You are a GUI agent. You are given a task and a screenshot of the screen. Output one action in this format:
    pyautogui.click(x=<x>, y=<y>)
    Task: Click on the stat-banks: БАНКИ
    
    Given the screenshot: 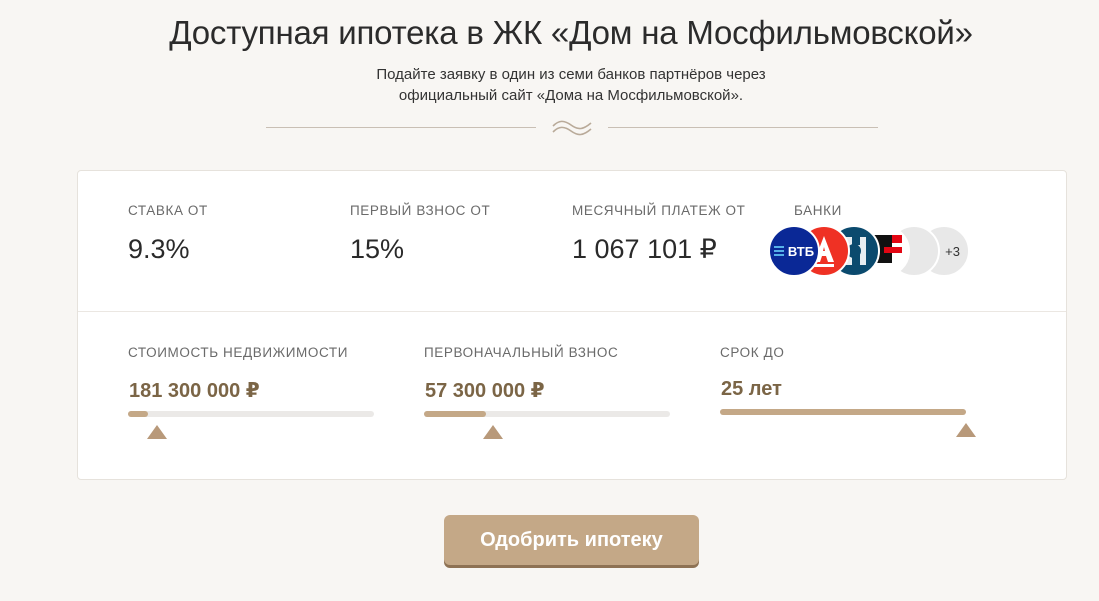 What is the action you would take?
    pyautogui.click(x=818, y=210)
    